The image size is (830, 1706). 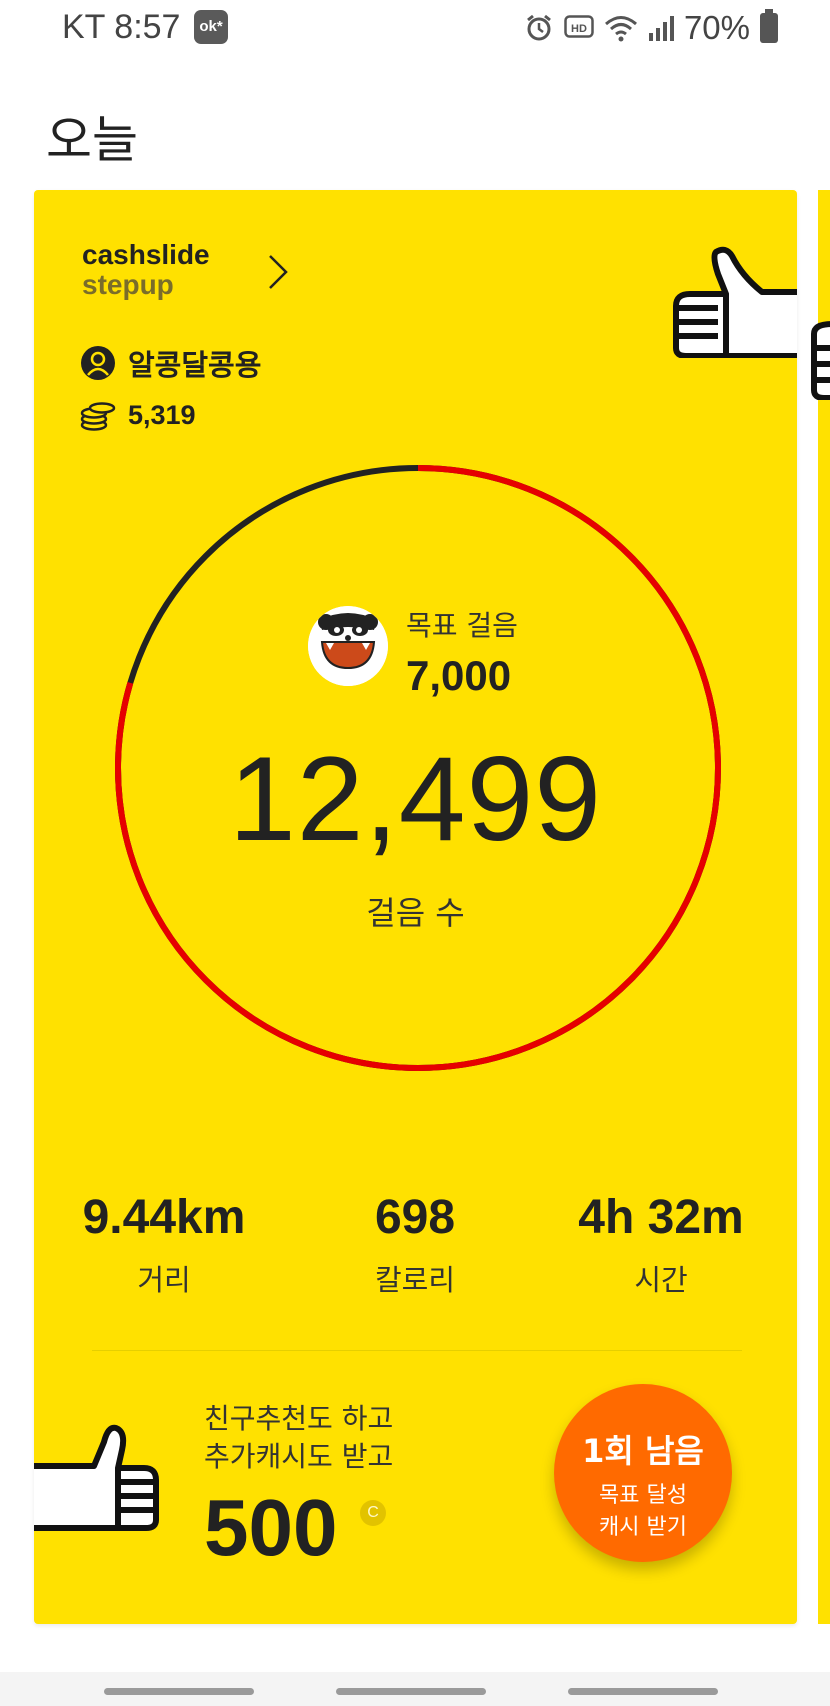 What do you see at coordinates (164, 1217) in the screenshot?
I see `stat-value: 9.44km` at bounding box center [164, 1217].